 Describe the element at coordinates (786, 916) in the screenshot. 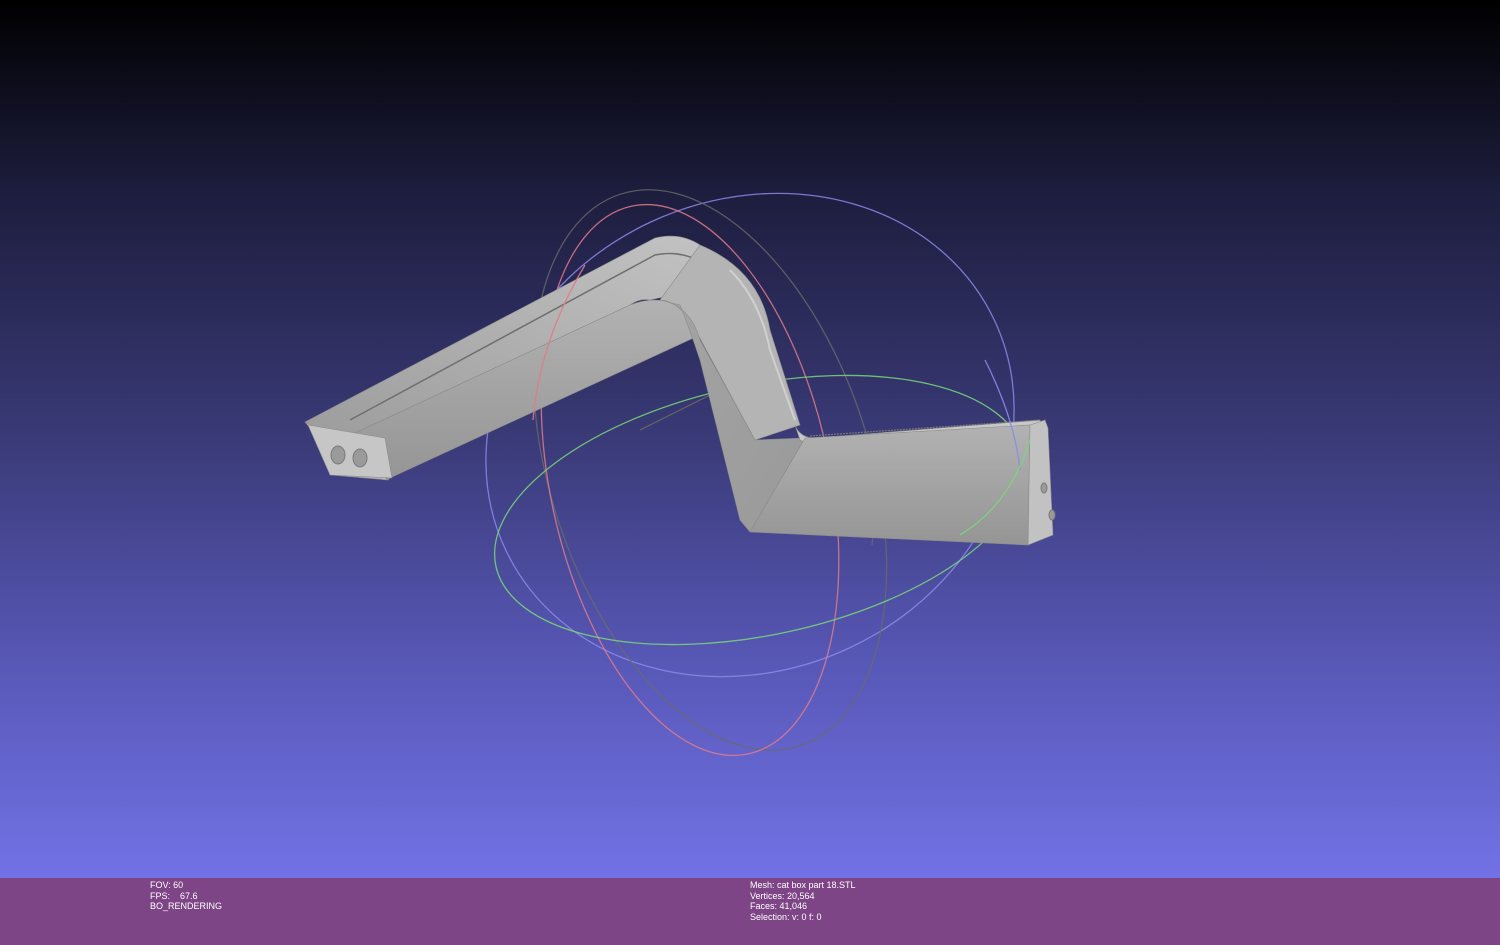

I see `selection-info: Selection: v: 0 f: 0` at that location.